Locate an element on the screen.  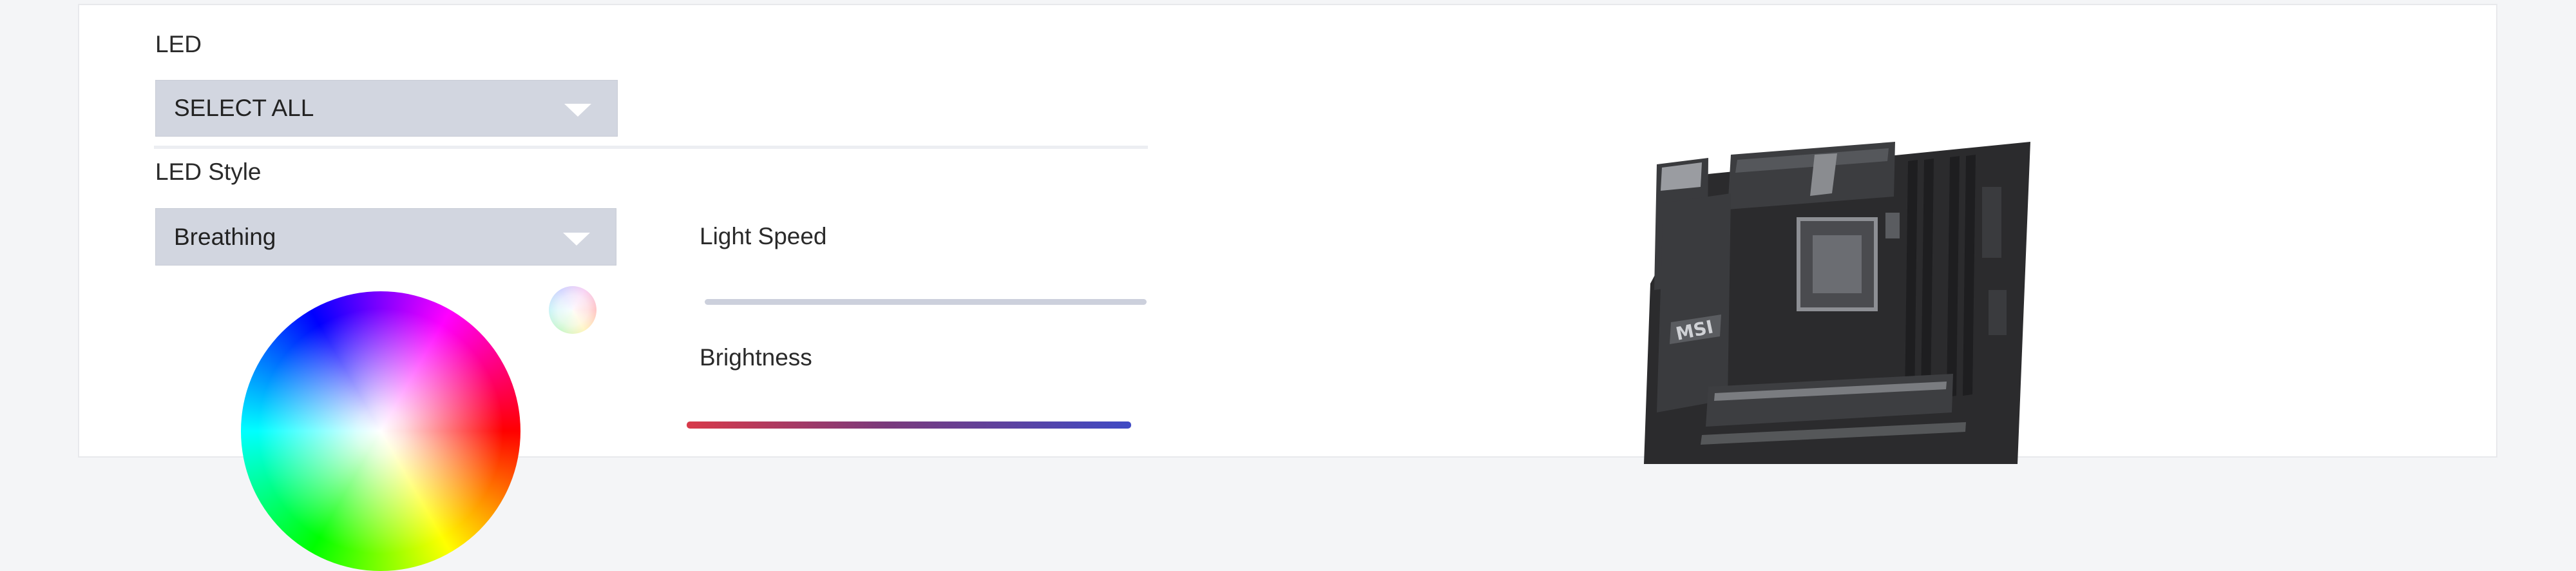
led-label: LED is located at coordinates (178, 44).